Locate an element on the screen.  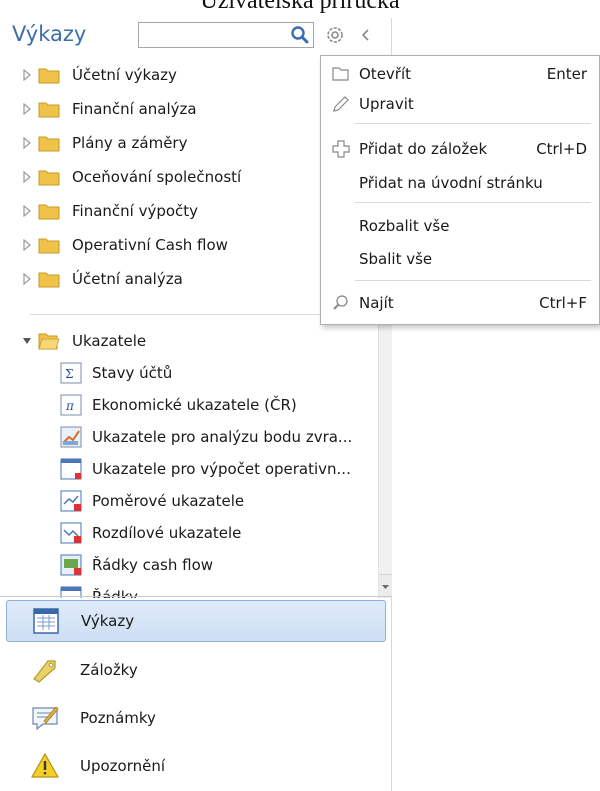
scroll-down-button is located at coordinates (385, 586).